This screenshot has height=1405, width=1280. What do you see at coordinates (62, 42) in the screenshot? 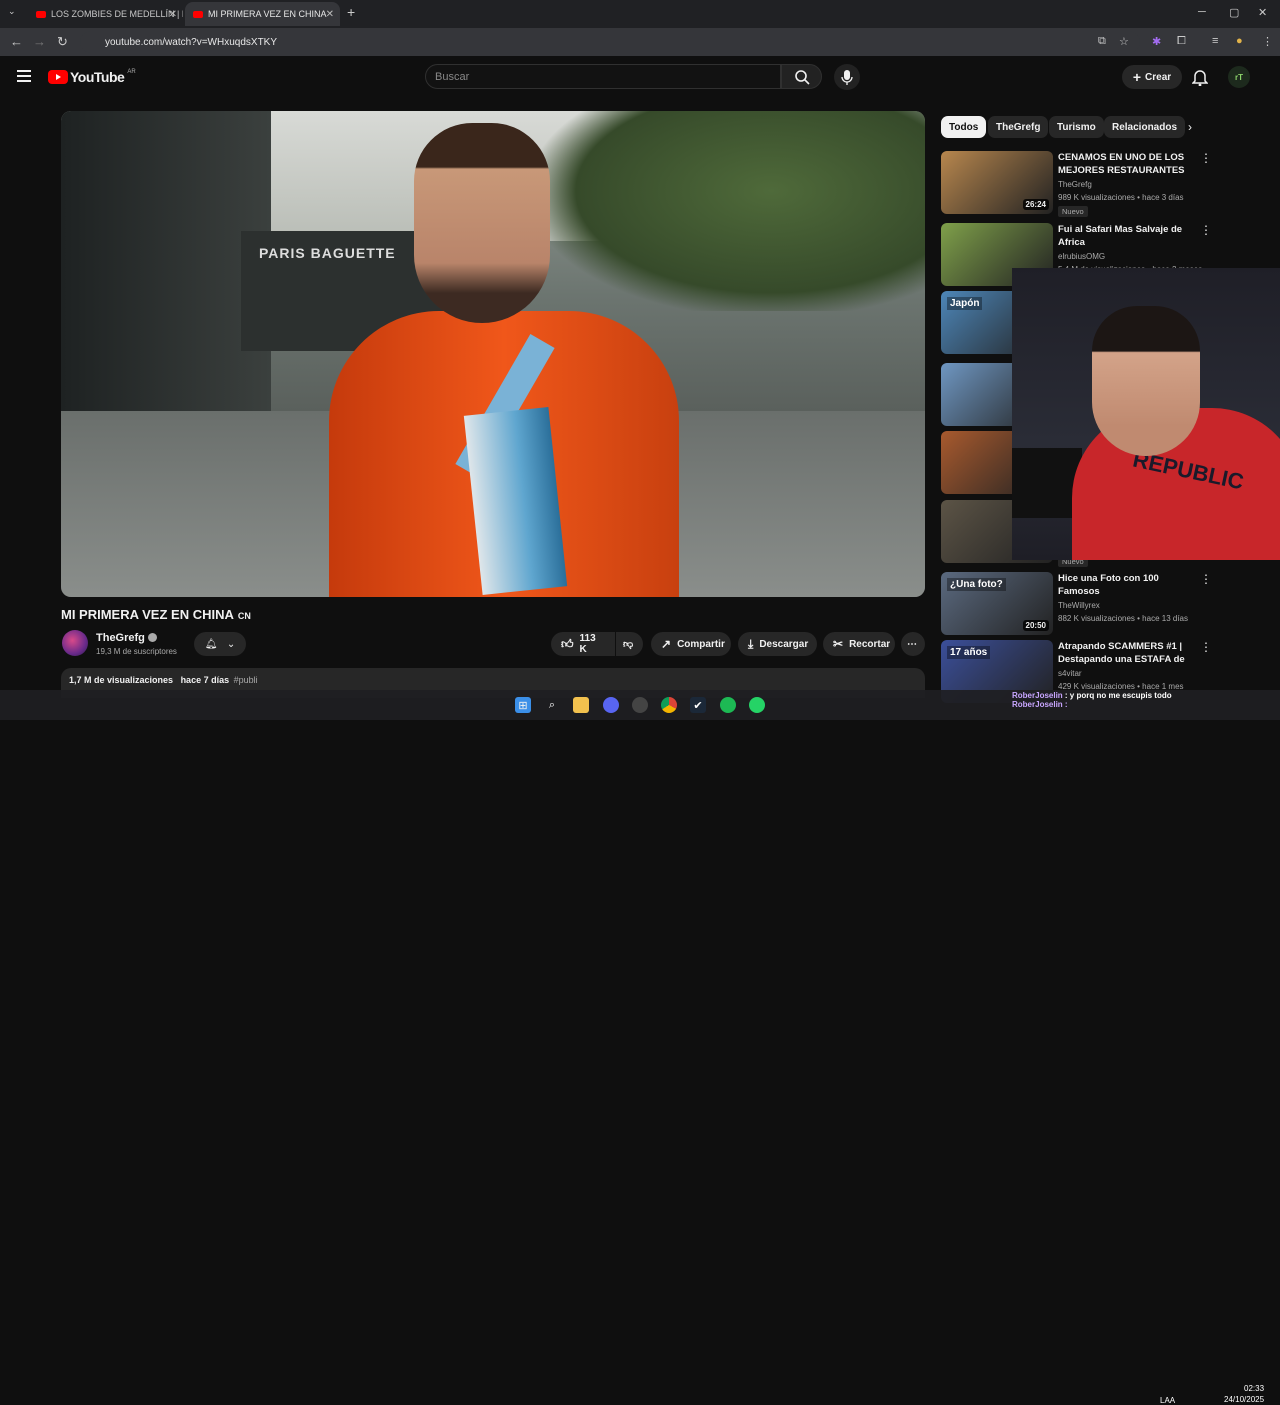
I see `reload-icon: ↻` at bounding box center [62, 42].